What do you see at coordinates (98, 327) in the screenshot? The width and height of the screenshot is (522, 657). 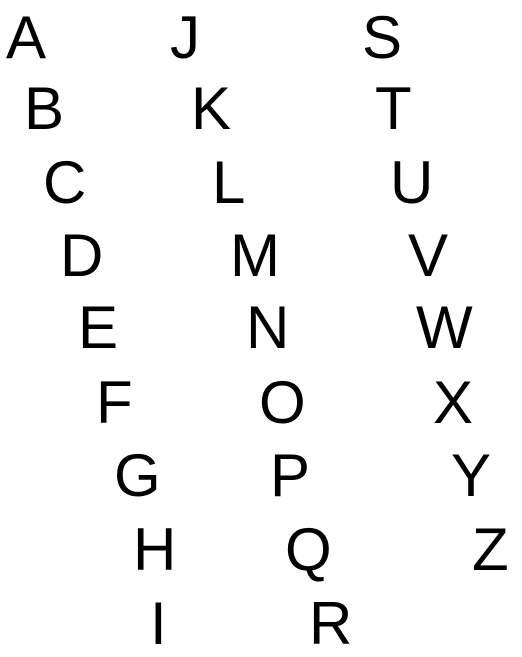 I see `letter-e: E` at bounding box center [98, 327].